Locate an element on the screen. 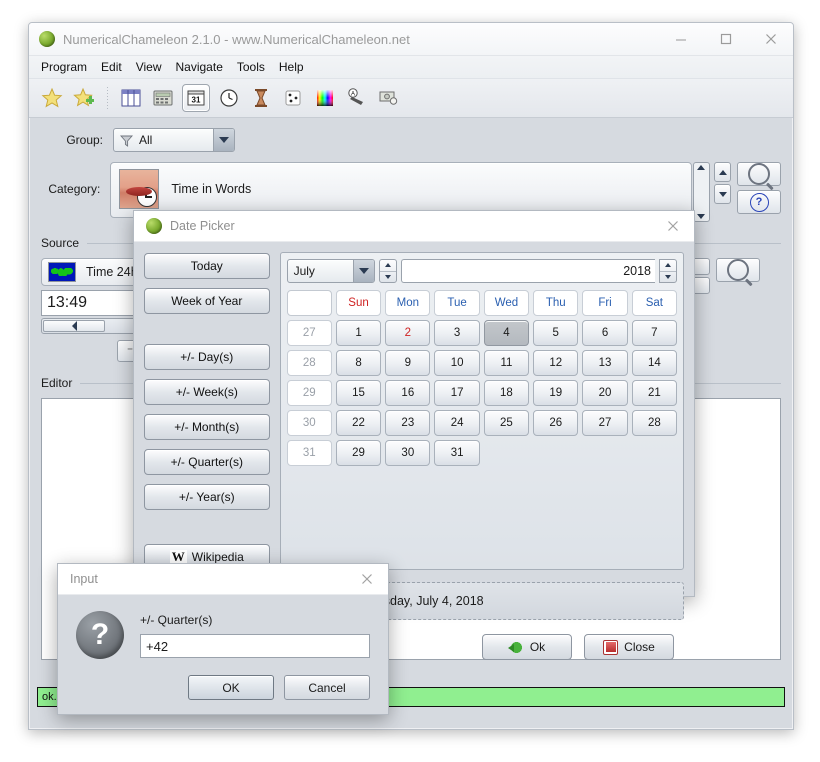 The width and height of the screenshot is (820, 762). menu-item-view: View is located at coordinates (149, 67).